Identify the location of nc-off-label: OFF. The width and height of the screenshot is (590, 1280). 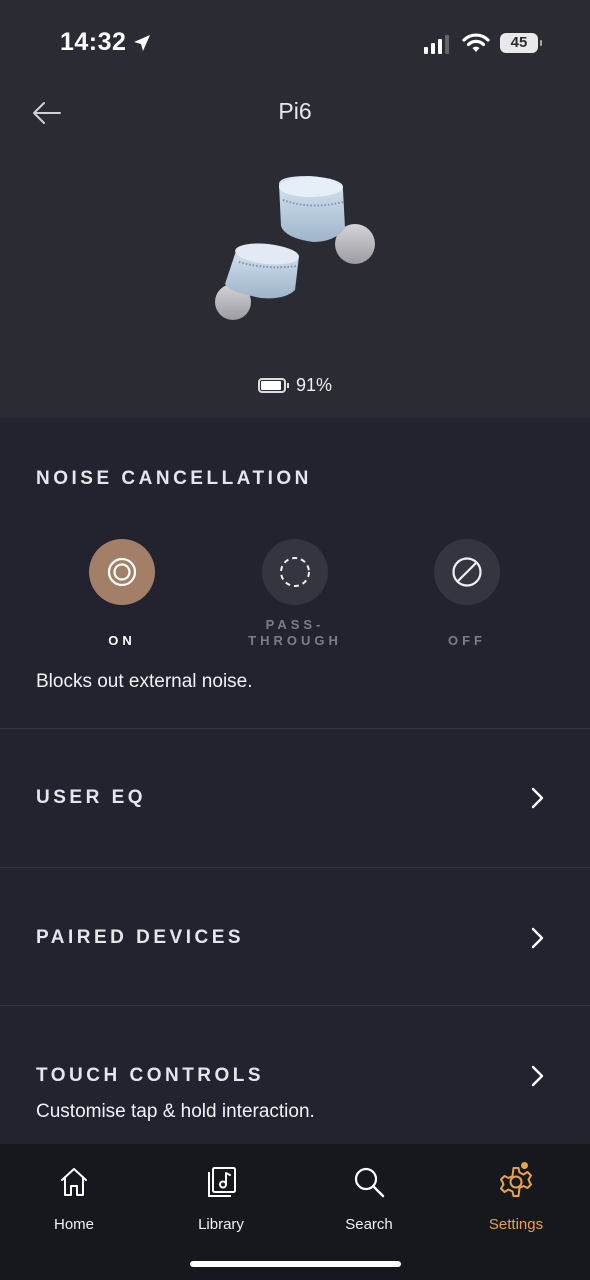
(467, 640).